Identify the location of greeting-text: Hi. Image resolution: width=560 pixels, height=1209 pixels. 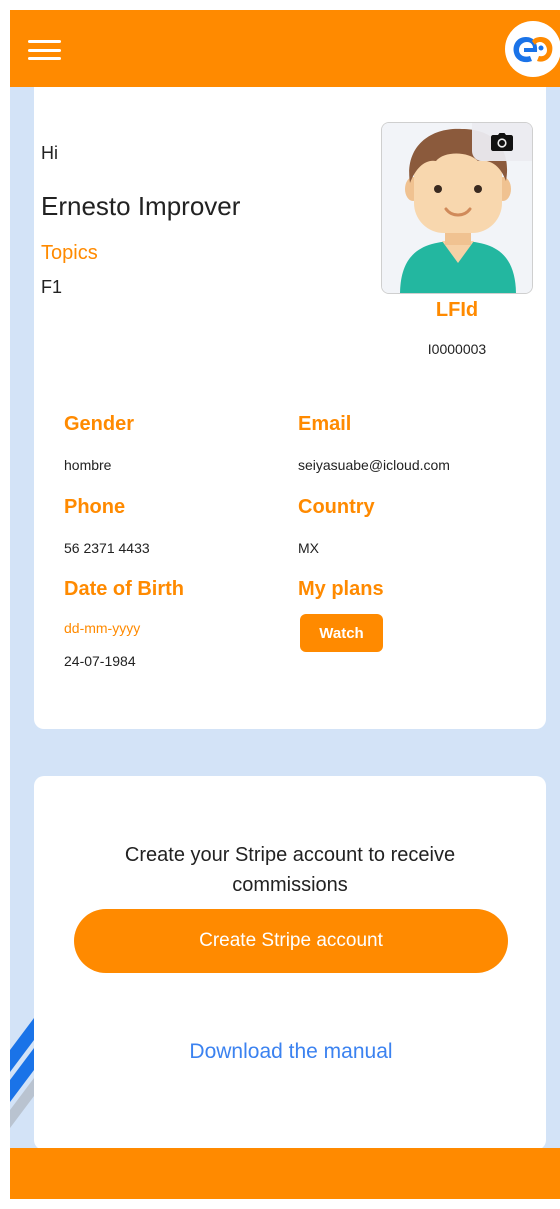
(49, 153).